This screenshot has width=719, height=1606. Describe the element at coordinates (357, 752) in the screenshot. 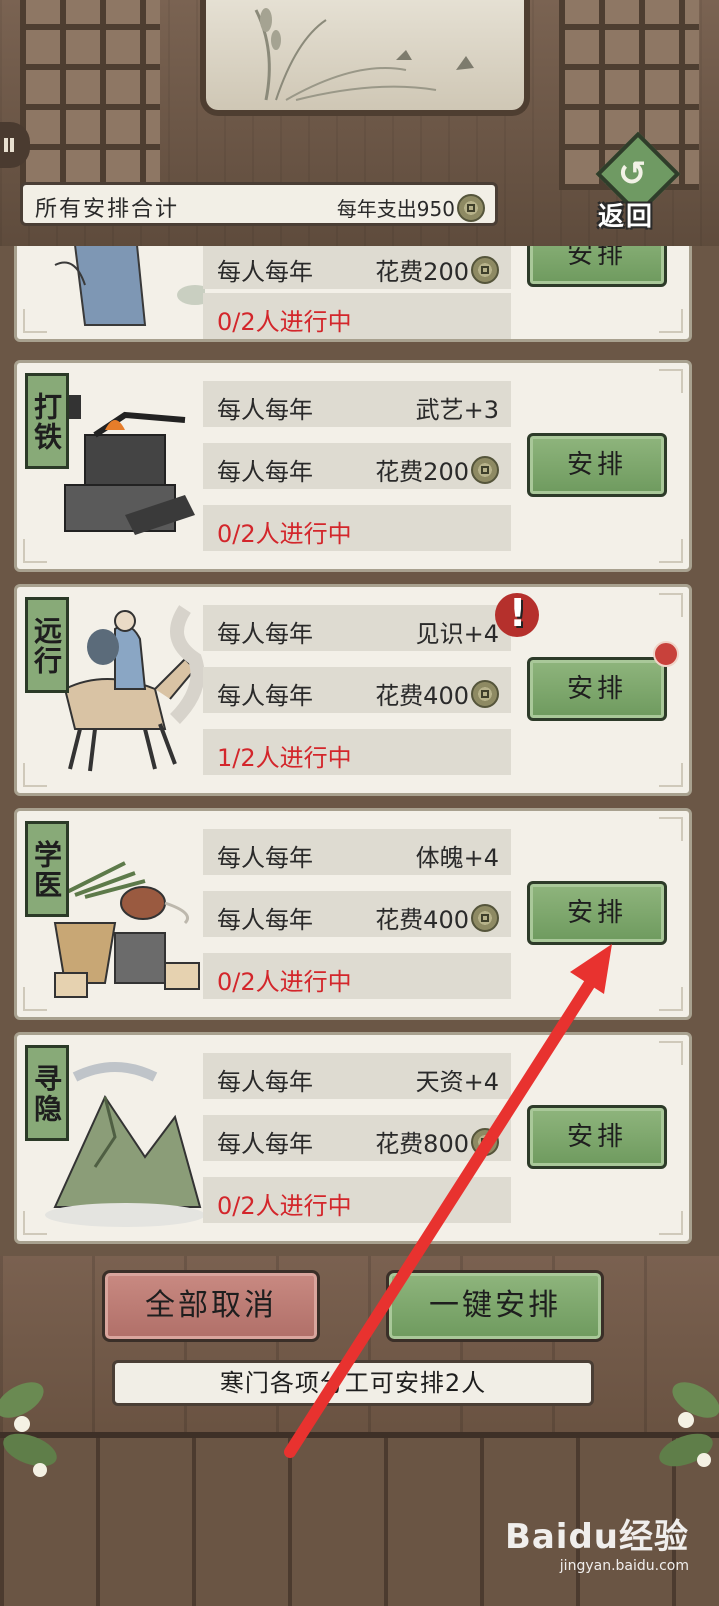

I see `card-status-row: 1/2人进行中` at that location.